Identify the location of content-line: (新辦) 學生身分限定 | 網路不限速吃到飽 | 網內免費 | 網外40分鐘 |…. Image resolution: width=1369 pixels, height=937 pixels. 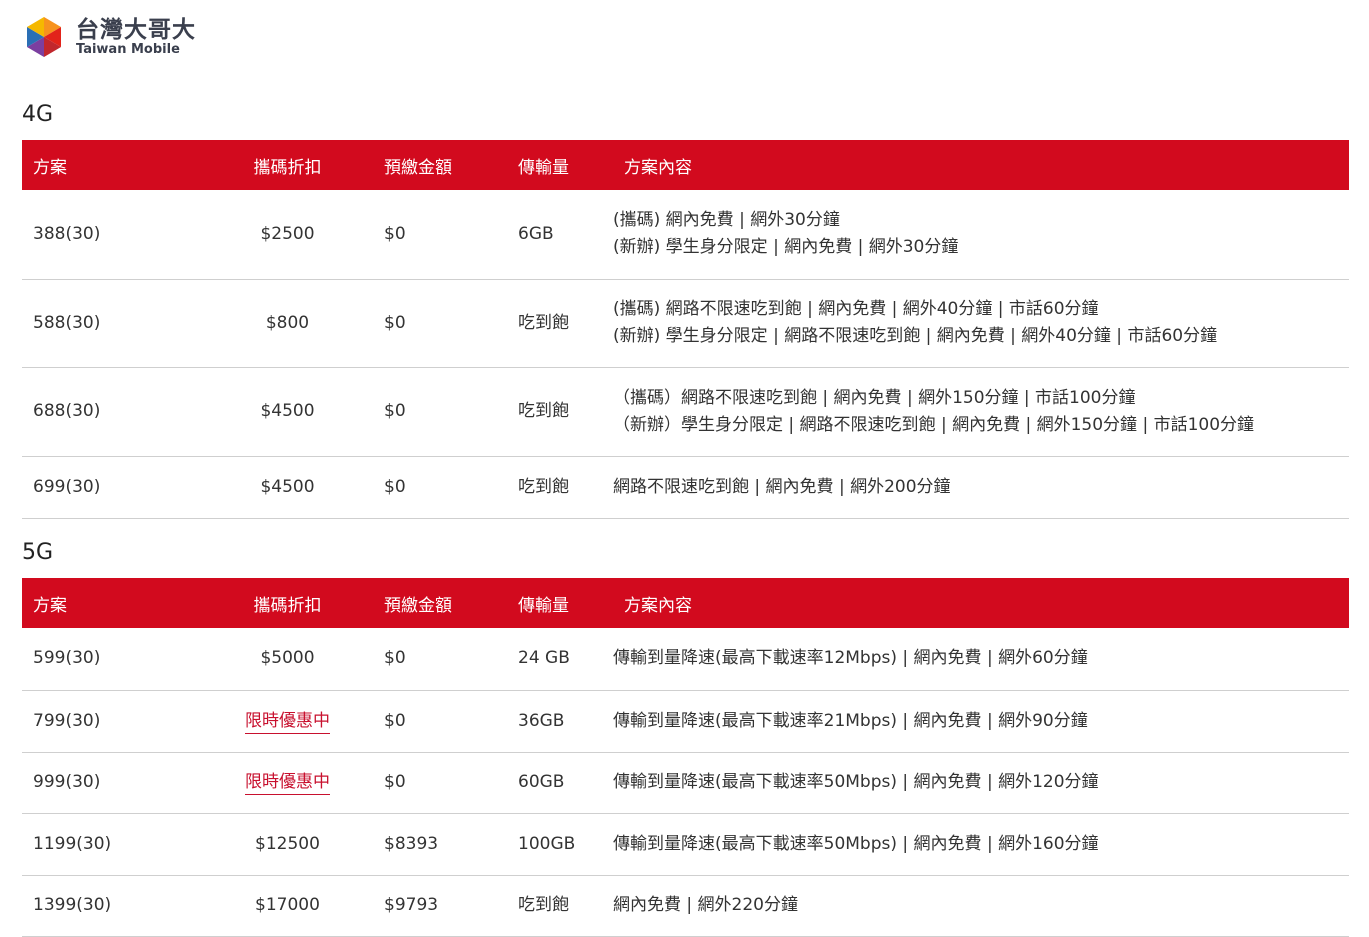
(915, 336).